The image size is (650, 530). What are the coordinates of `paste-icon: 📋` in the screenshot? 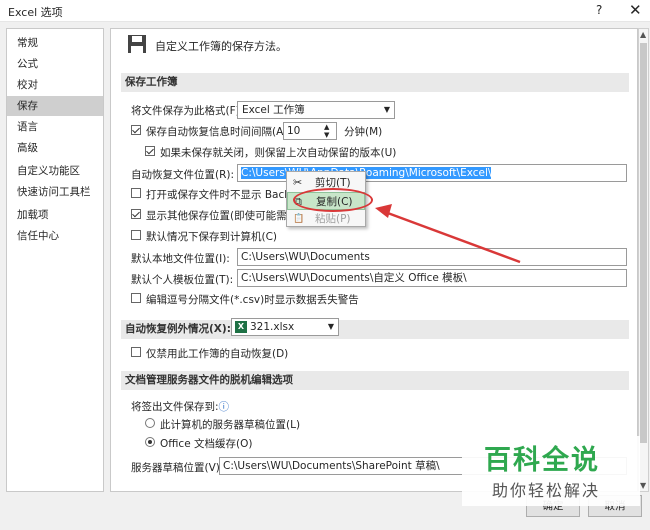 It's located at (299, 219).